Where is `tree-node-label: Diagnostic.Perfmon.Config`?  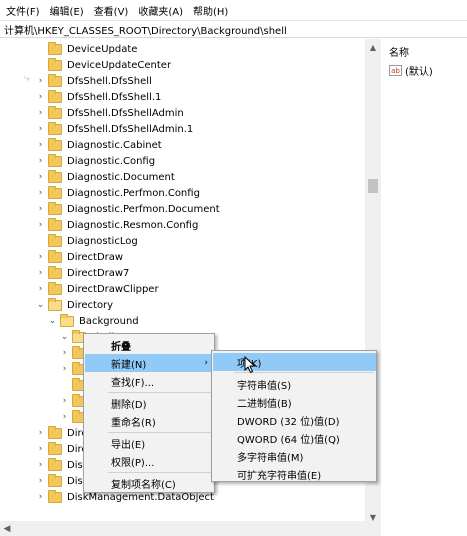 tree-node-label: Diagnostic.Perfmon.Config is located at coordinates (133, 193).